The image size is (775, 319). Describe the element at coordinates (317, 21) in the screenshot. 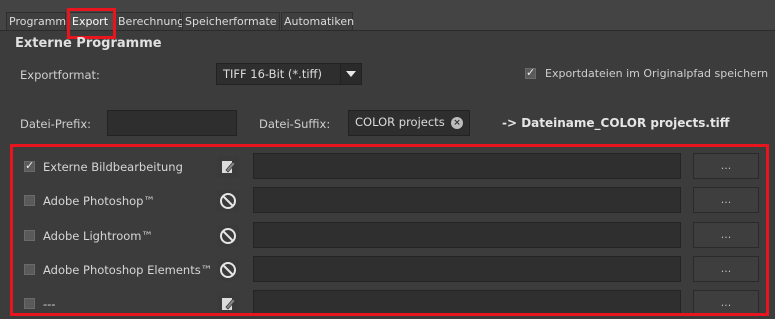

I see `tab-automatiken: Automatiken` at that location.